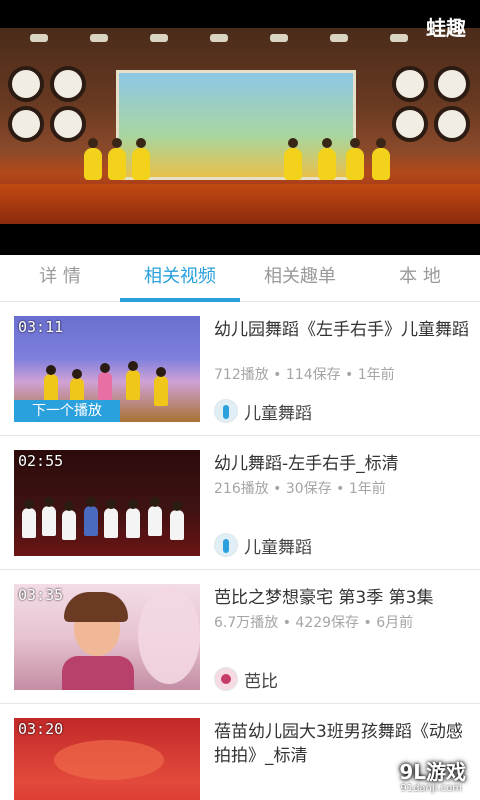 Image resolution: width=480 pixels, height=800 pixels. What do you see at coordinates (98, 673) in the screenshot?
I see `character-body` at bounding box center [98, 673].